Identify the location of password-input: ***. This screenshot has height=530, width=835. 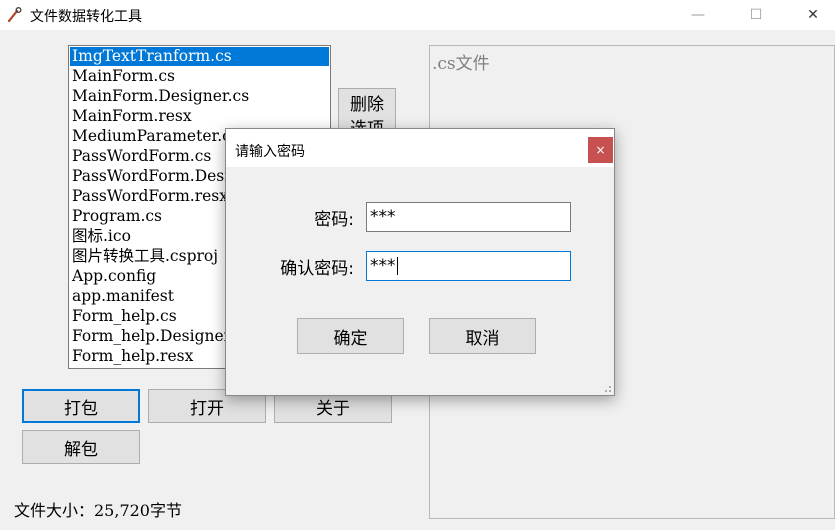
(468, 217).